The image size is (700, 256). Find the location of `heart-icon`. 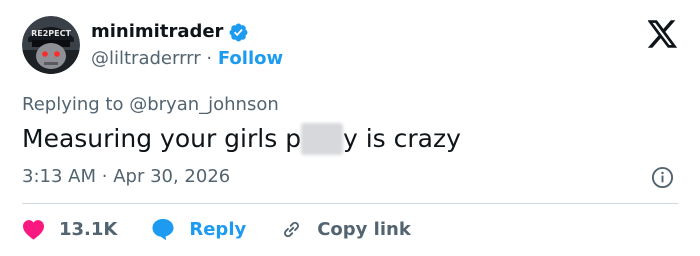

heart-icon is located at coordinates (33, 229).